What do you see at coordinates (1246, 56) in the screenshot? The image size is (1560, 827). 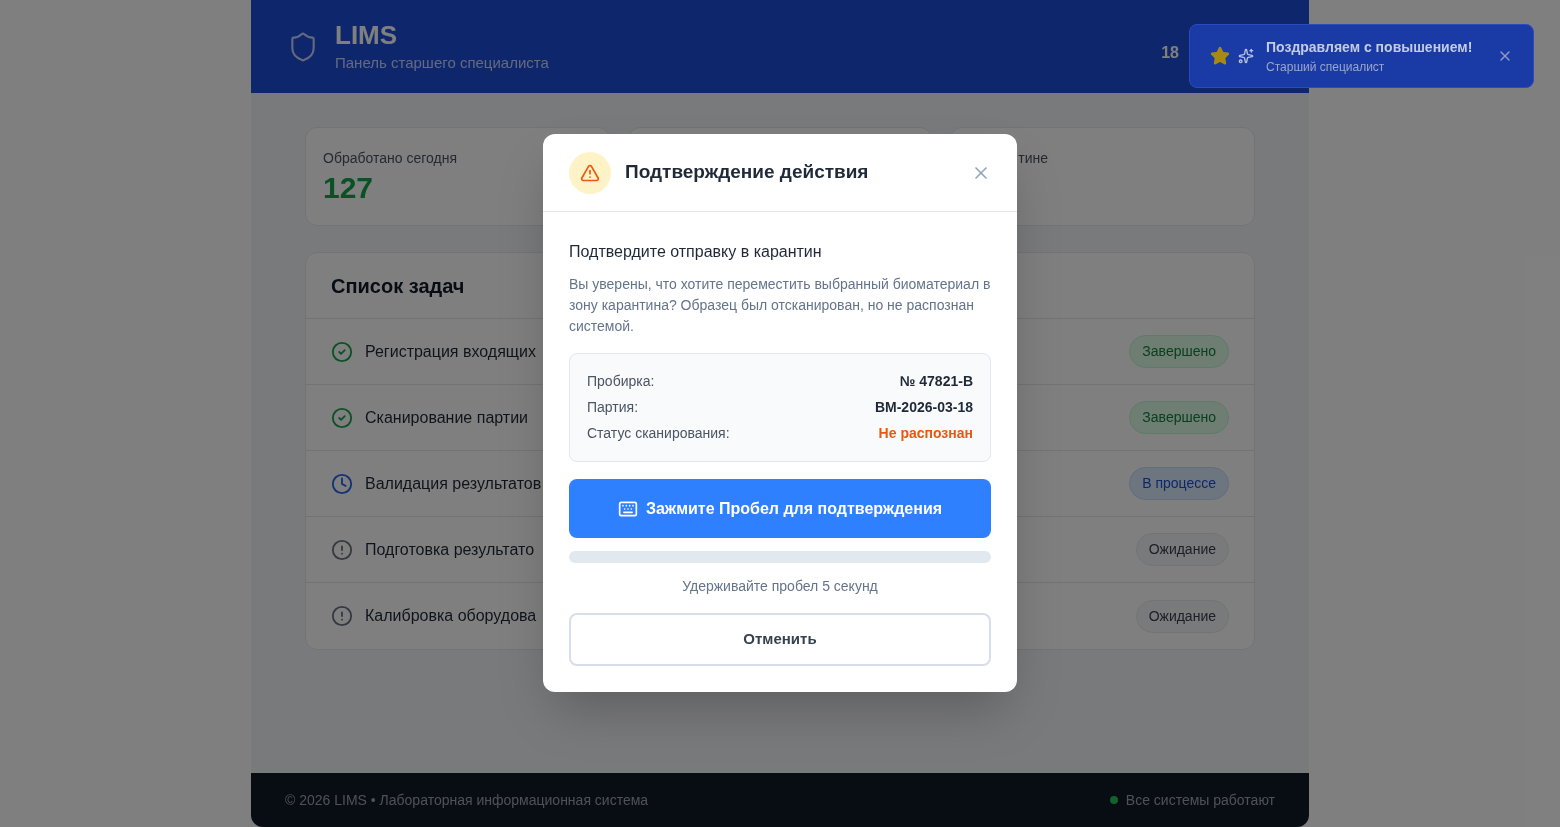 I see `sparkles-icon` at bounding box center [1246, 56].